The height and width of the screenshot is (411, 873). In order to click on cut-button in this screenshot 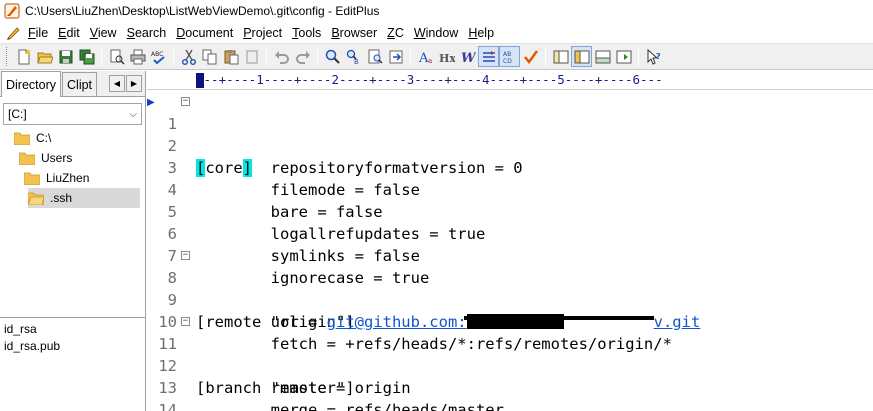, I will do `click(188, 56)`.